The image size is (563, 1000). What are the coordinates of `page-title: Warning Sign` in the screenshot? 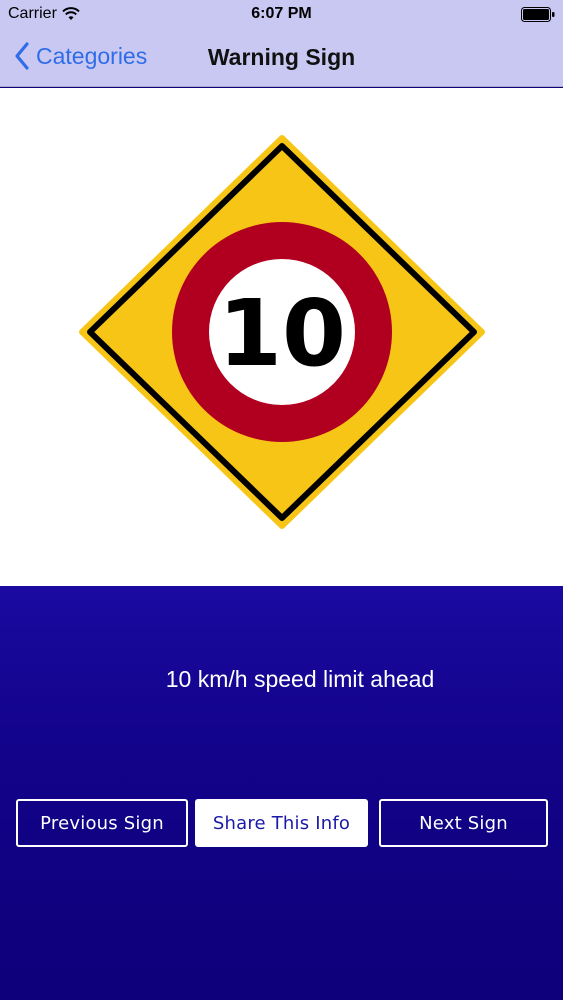 It's located at (281, 57).